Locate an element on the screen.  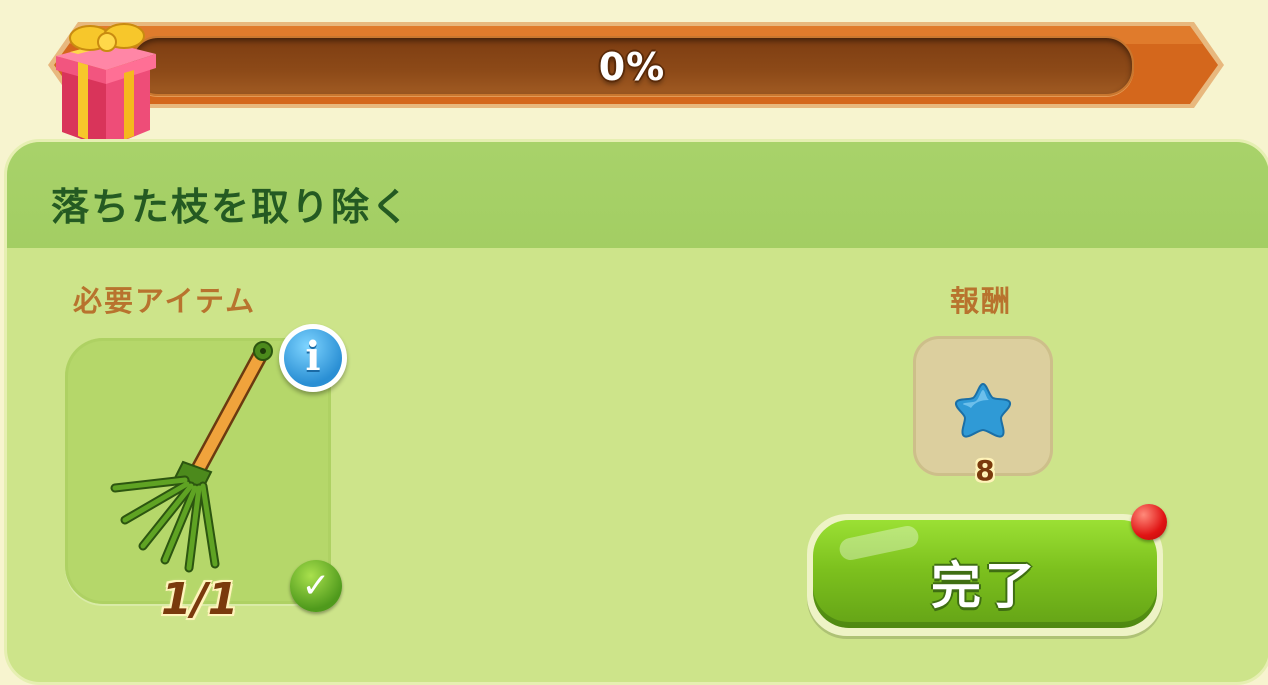
gift-box-icon is located at coordinates (106, 89).